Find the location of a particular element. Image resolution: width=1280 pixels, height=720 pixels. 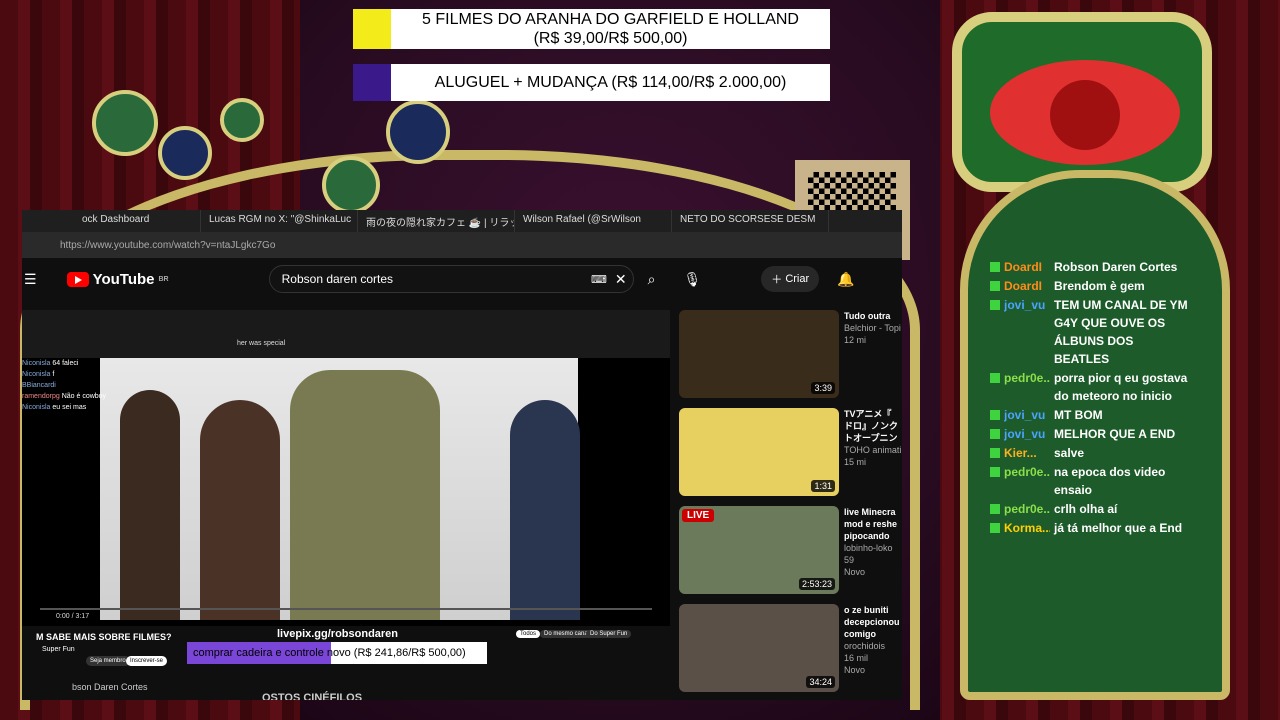

tab-scorsese: NETO DO SCORSESE DESM is located at coordinates (750, 221).